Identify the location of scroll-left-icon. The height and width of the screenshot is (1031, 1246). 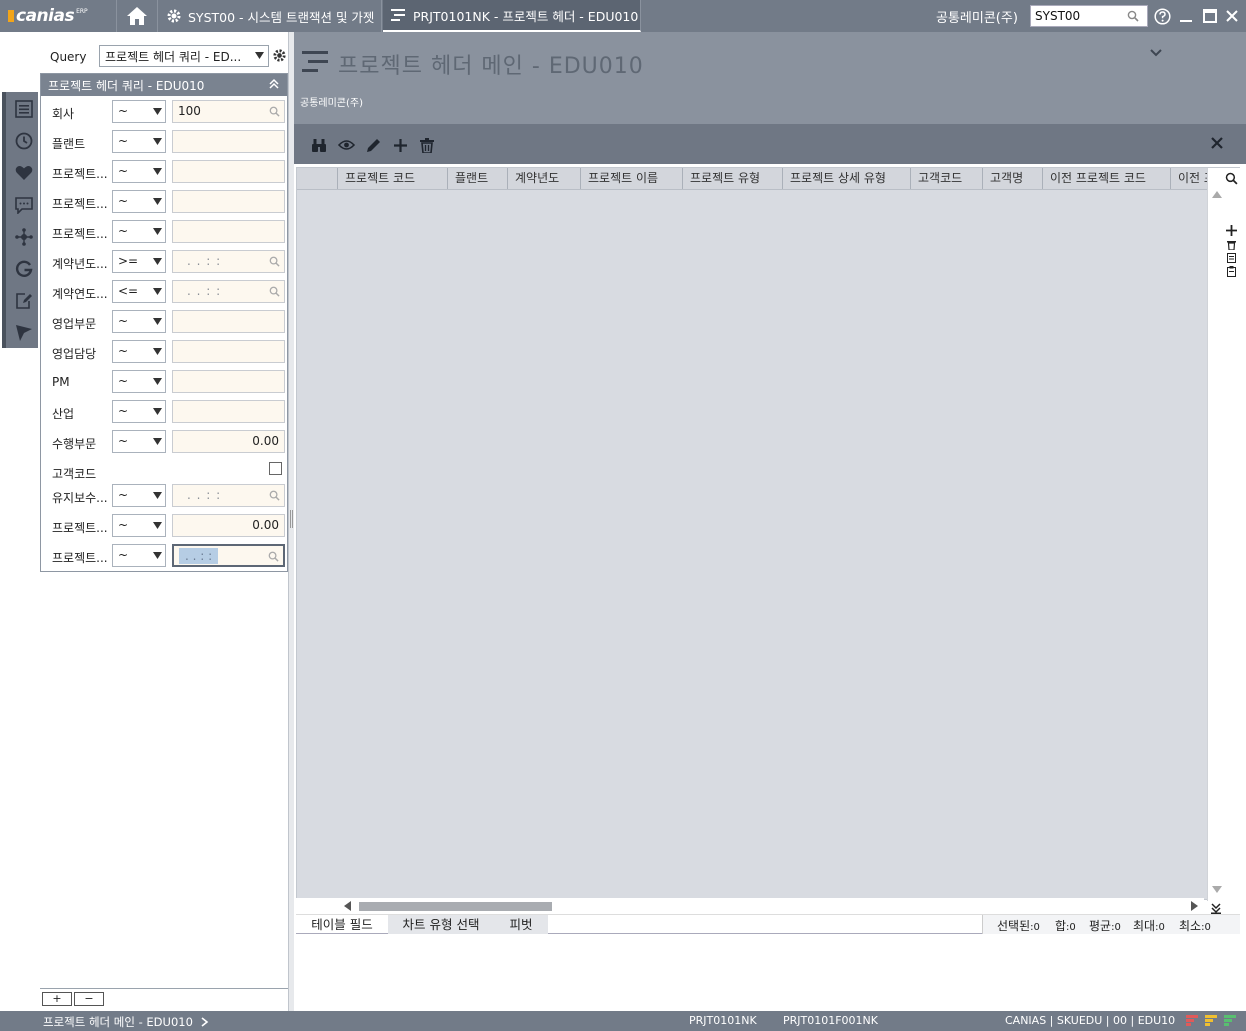
(348, 906).